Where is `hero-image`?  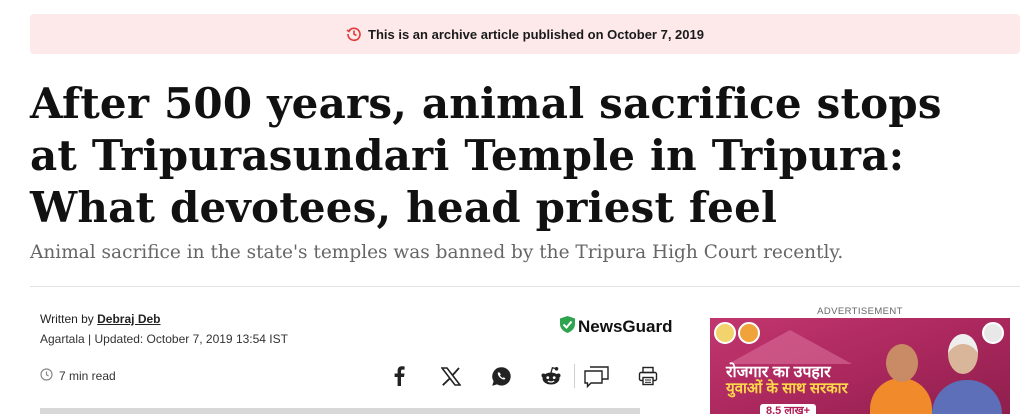 hero-image is located at coordinates (340, 411).